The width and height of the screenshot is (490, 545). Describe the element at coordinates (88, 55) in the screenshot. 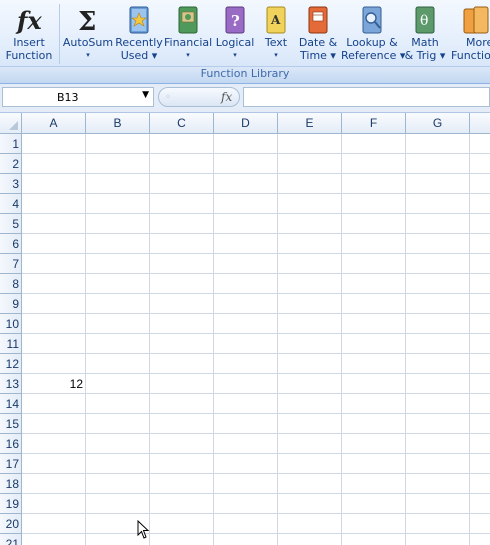

I see `autosum-arrow: ▾` at that location.